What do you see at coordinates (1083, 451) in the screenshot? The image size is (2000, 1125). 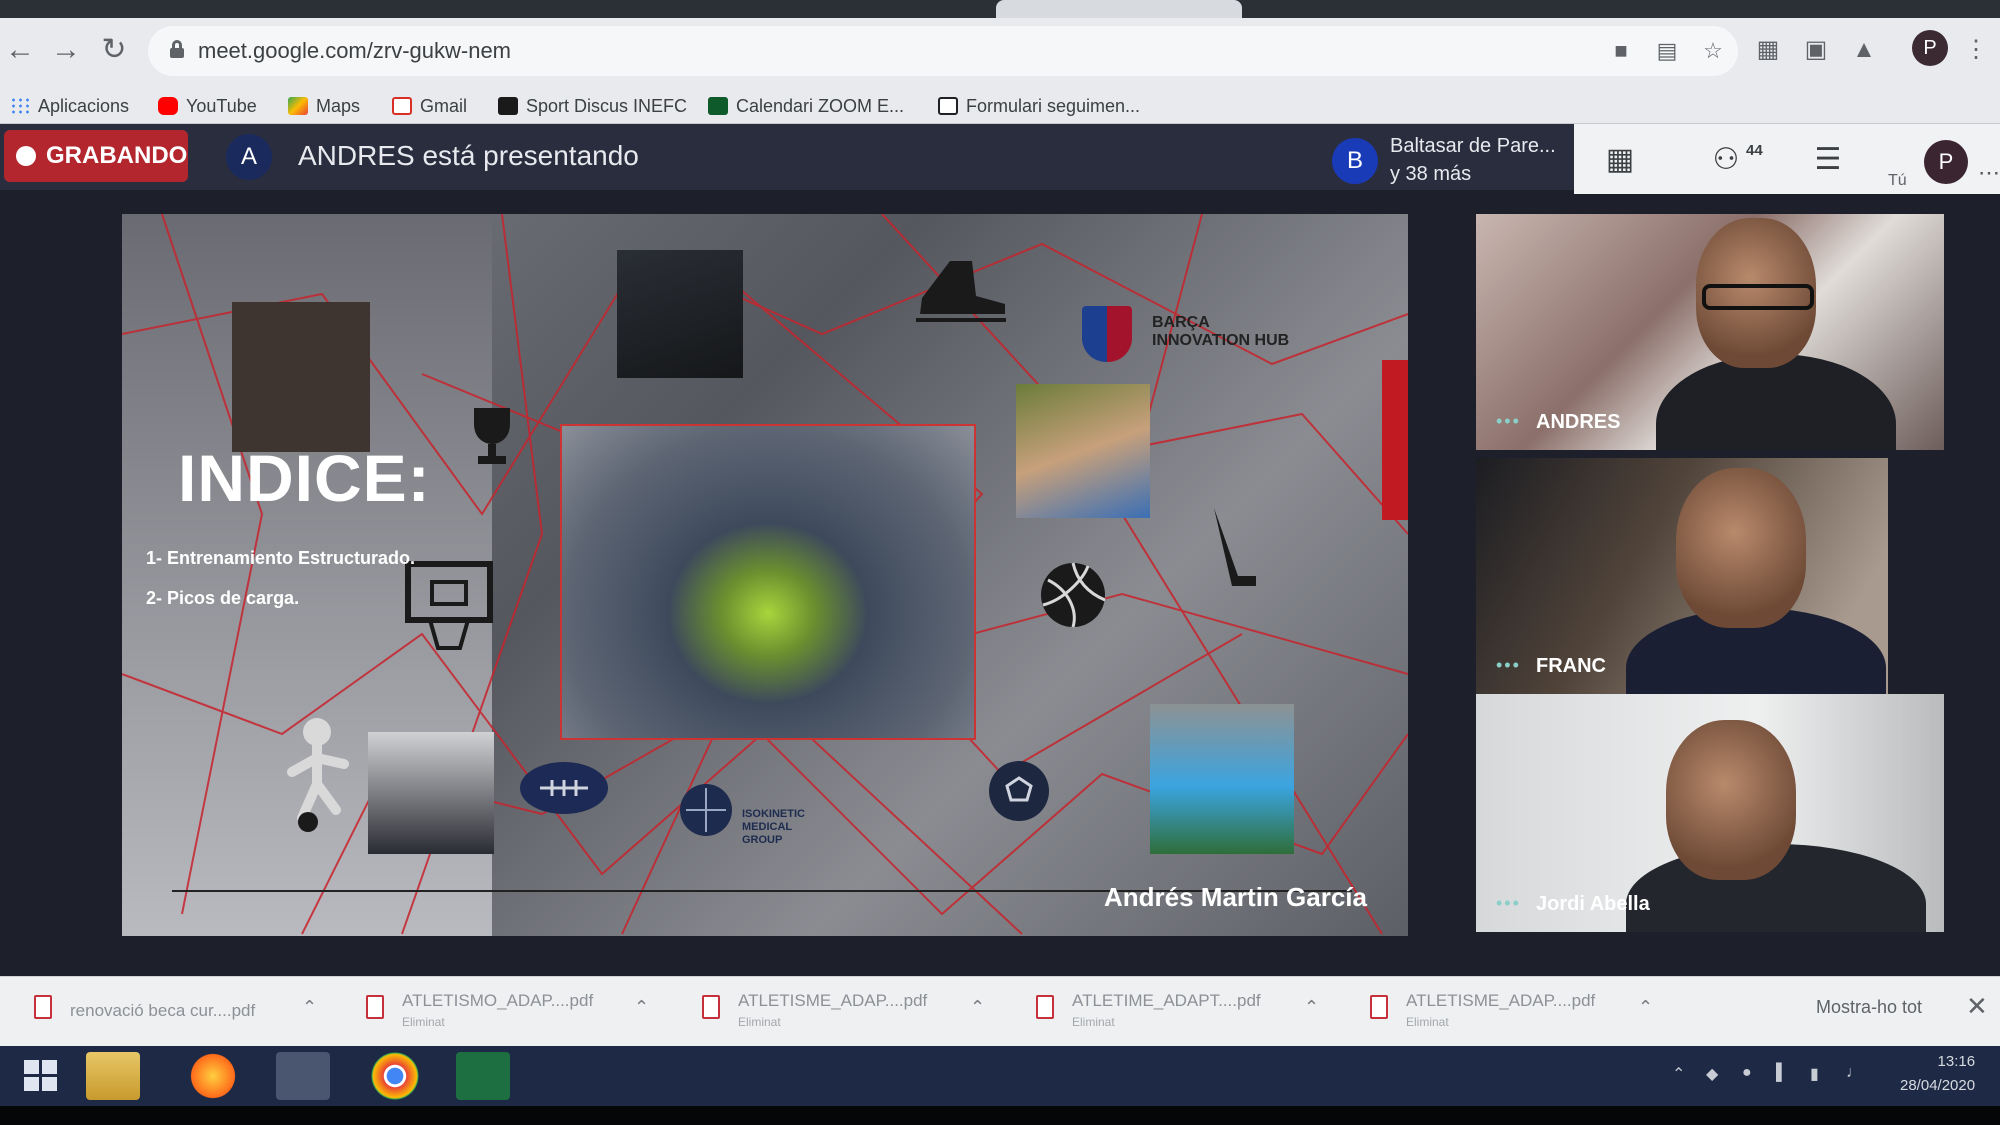 I see `slide-photo-man-smiling` at bounding box center [1083, 451].